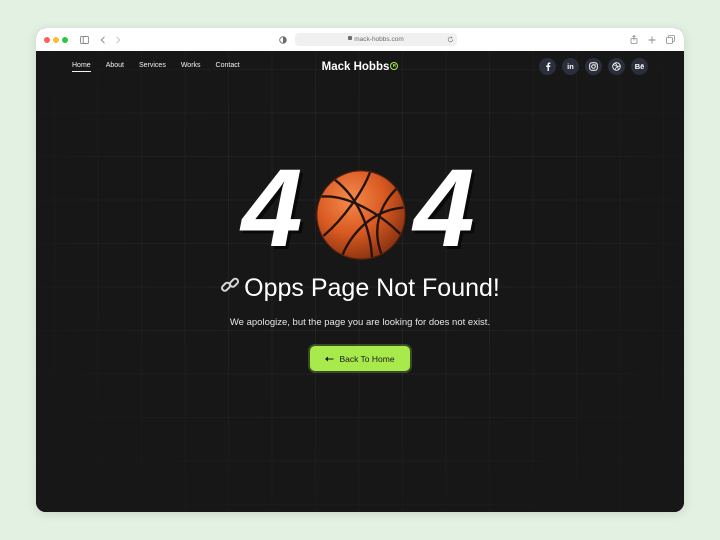 This screenshot has height=540, width=720. I want to click on instagram-icon, so click(593, 66).